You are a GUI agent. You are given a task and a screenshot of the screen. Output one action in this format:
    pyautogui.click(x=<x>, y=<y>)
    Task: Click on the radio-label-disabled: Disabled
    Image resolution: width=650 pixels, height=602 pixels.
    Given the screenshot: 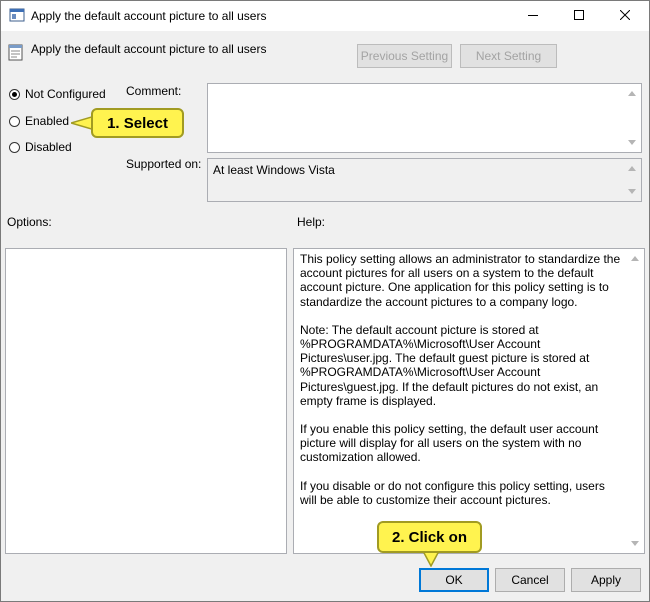 What is the action you would take?
    pyautogui.click(x=48, y=147)
    